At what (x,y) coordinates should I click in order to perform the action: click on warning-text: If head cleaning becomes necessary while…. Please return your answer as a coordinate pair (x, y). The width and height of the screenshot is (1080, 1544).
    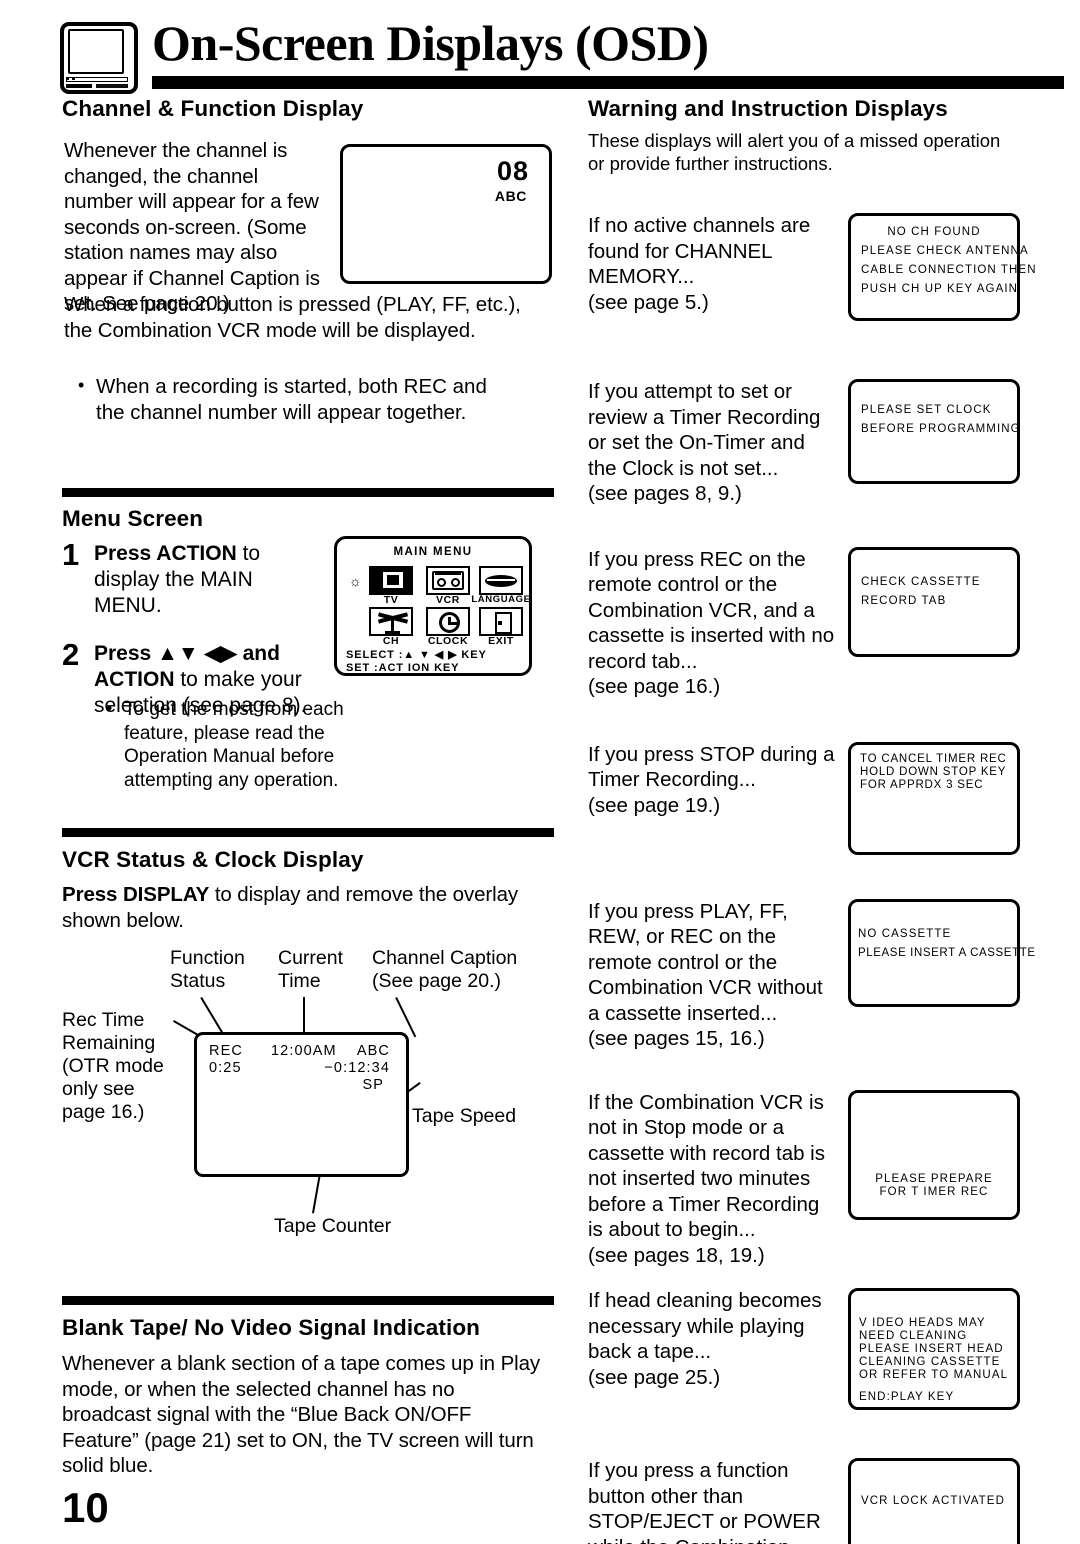
    Looking at the image, I should click on (705, 1339).